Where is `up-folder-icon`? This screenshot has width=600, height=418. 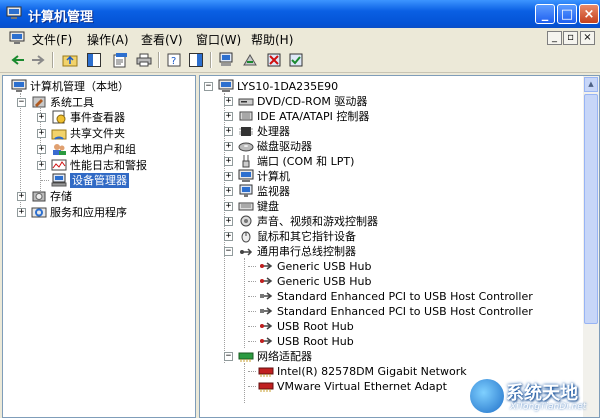
up-folder-icon is located at coordinates (70, 60).